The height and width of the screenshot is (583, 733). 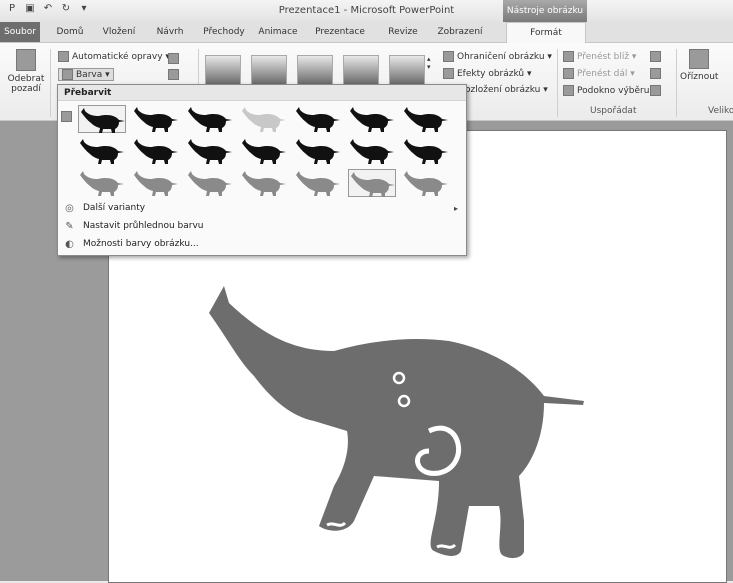 I want to click on tab-home: Domů, so click(x=70, y=32).